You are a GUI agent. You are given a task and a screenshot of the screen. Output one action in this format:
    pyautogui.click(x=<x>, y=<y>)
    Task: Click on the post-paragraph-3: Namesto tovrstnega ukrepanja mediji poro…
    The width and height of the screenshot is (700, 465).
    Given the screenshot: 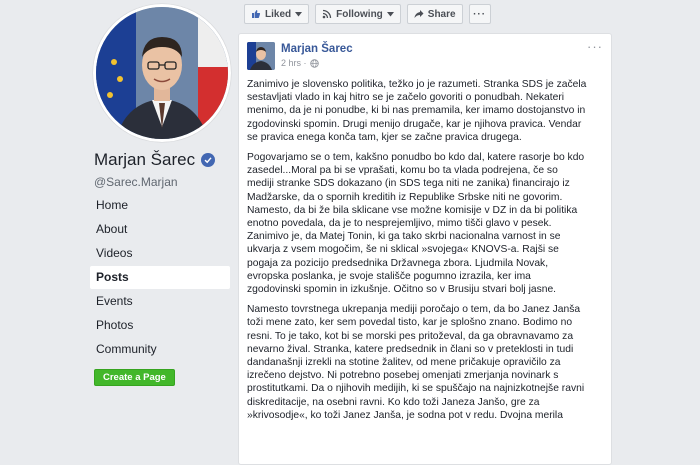 What is the action you would take?
    pyautogui.click(x=428, y=362)
    